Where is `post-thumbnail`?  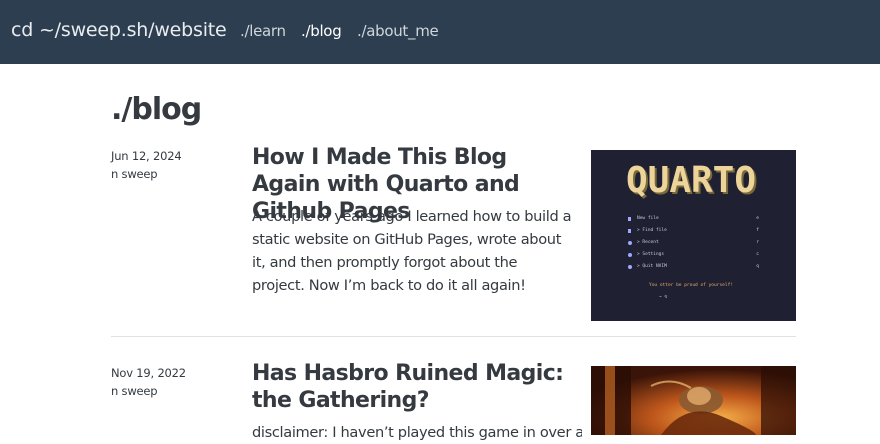
post-thumbnail is located at coordinates (693, 400).